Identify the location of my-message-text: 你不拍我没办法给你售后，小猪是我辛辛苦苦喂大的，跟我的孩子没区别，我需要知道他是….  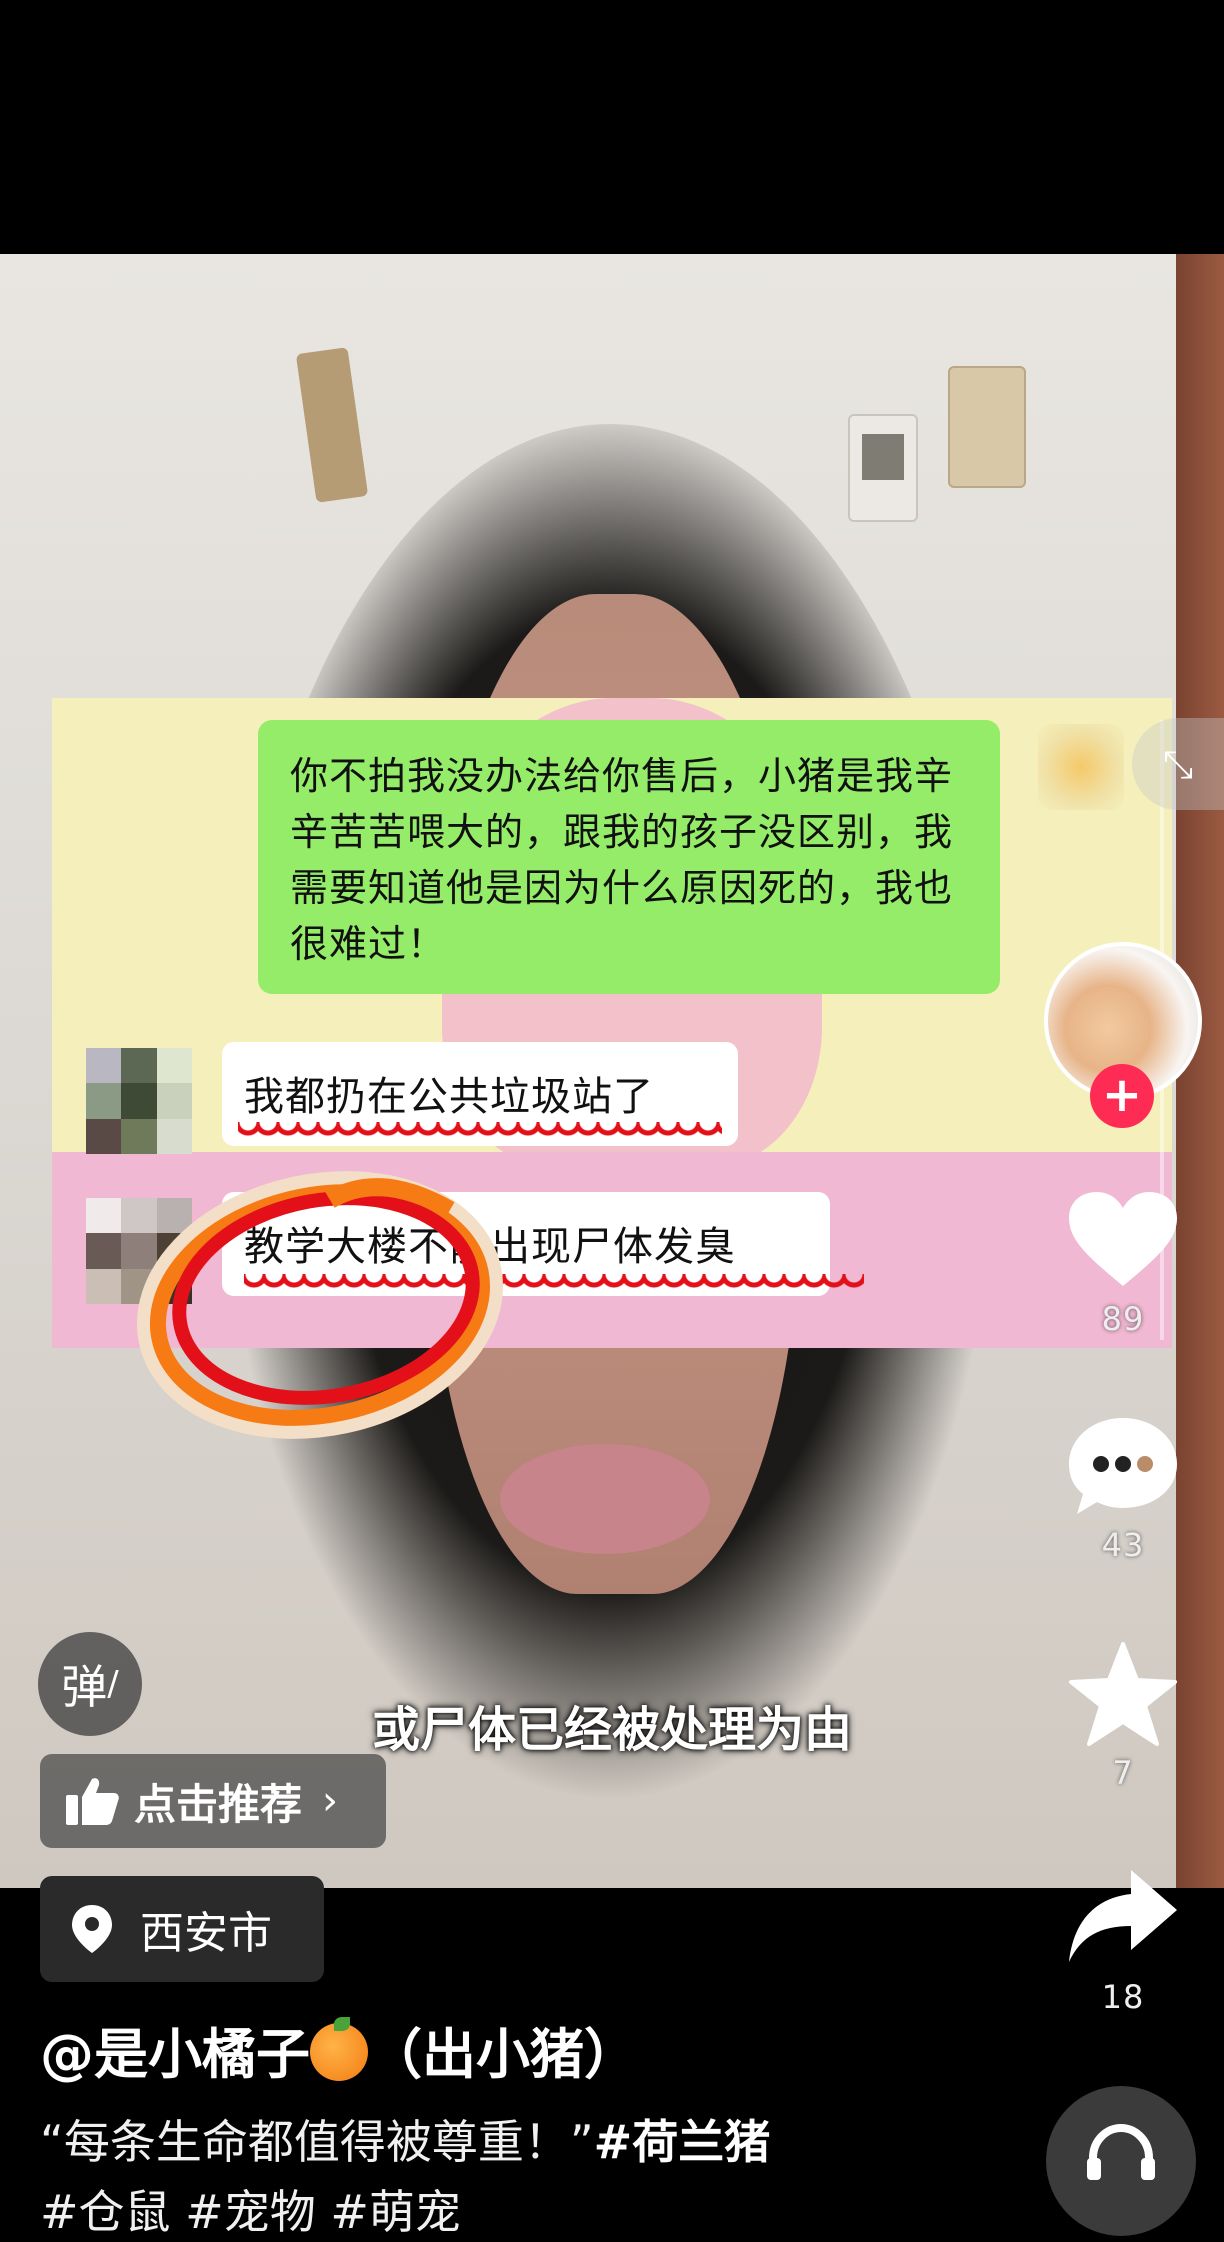
(622, 860).